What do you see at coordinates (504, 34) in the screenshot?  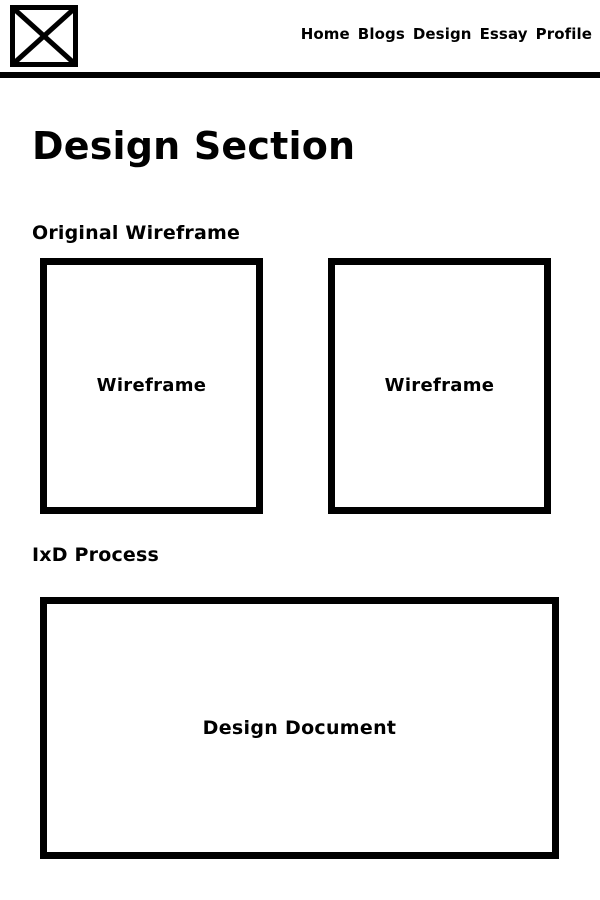 I see `nav-essay-link: Essay` at bounding box center [504, 34].